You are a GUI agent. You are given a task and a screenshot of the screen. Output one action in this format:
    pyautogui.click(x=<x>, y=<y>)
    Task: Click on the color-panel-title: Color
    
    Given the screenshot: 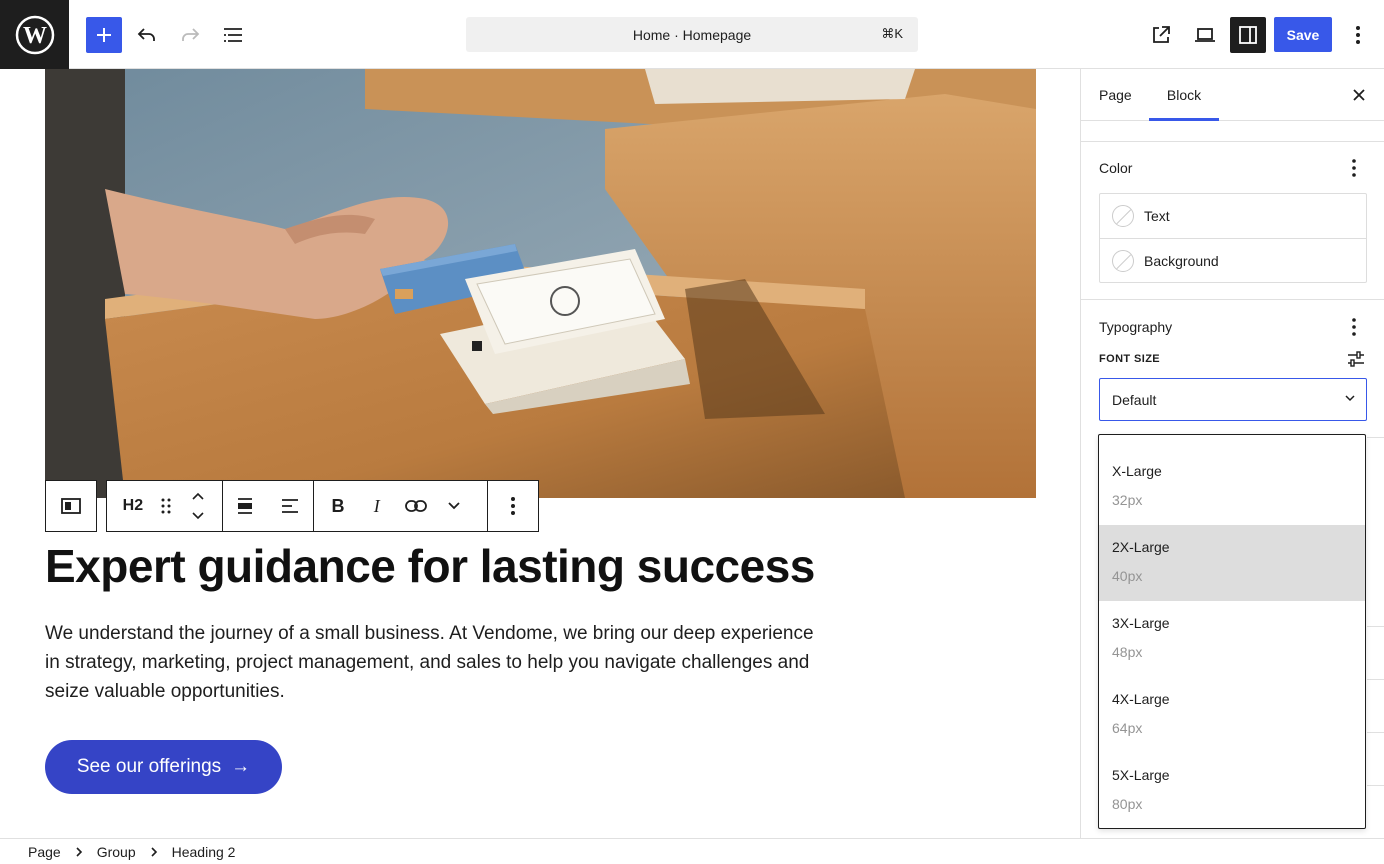 What is the action you would take?
    pyautogui.click(x=1116, y=168)
    